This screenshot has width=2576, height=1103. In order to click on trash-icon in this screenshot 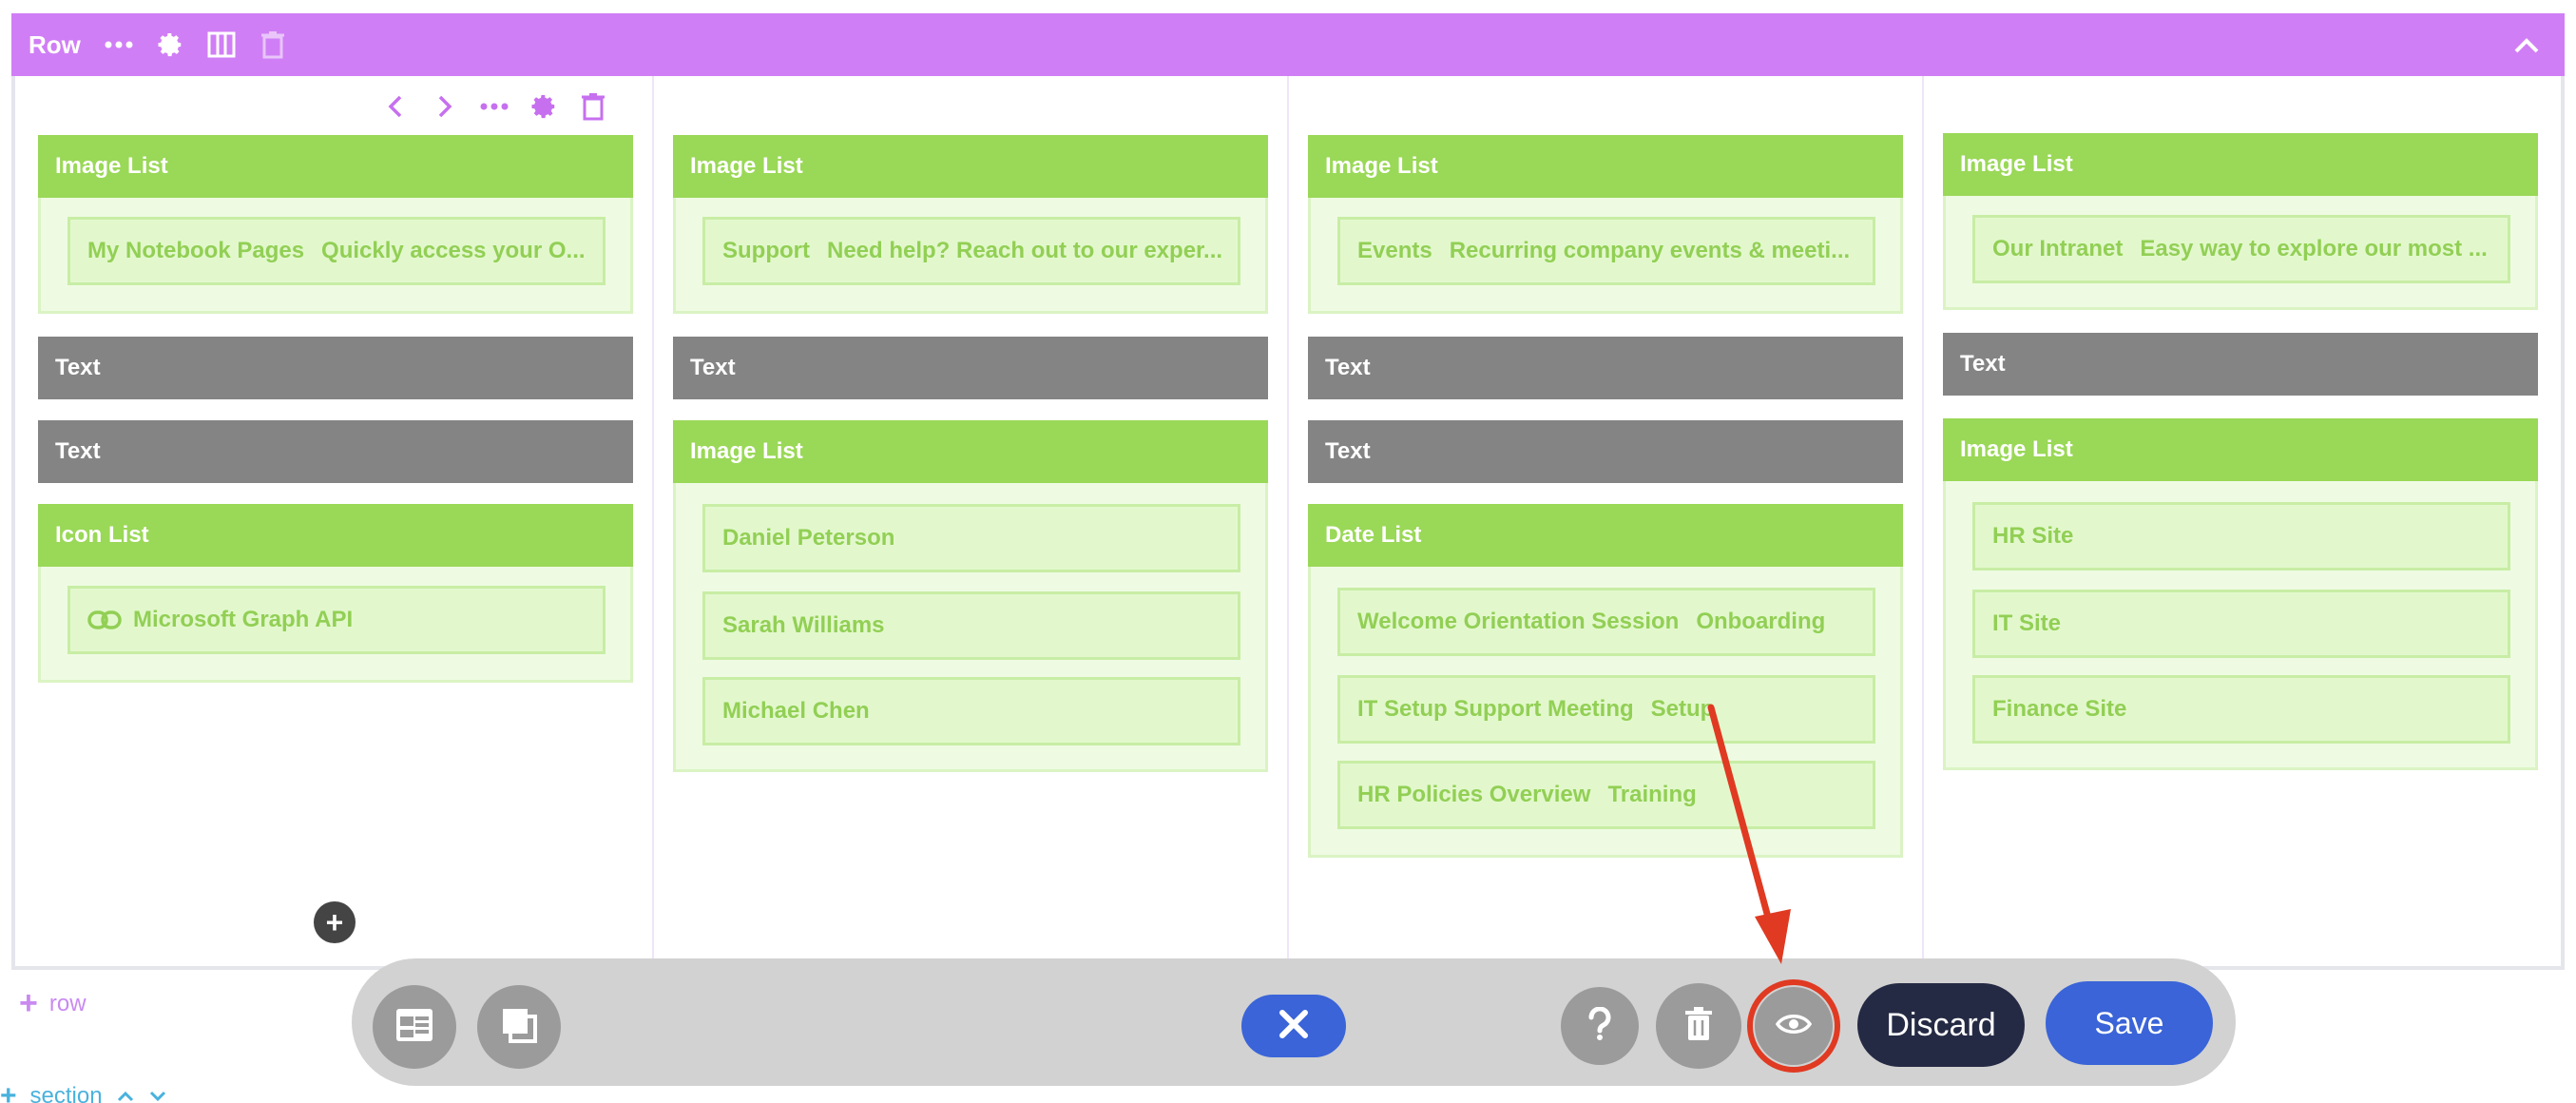, I will do `click(1698, 1026)`.